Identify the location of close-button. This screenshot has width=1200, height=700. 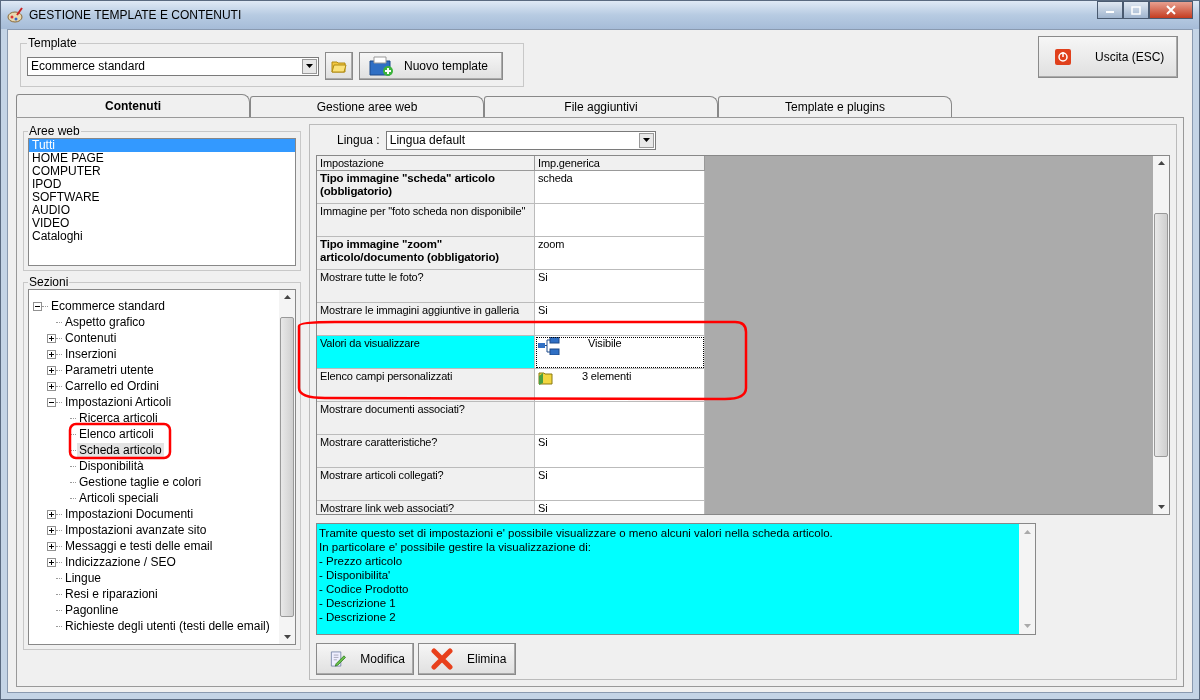
(1171, 10).